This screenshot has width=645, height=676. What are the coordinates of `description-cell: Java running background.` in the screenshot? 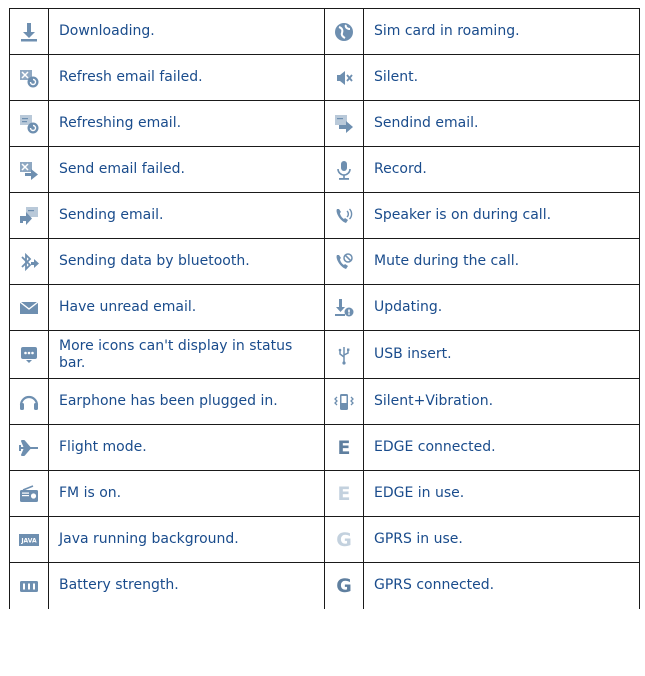 It's located at (186, 539).